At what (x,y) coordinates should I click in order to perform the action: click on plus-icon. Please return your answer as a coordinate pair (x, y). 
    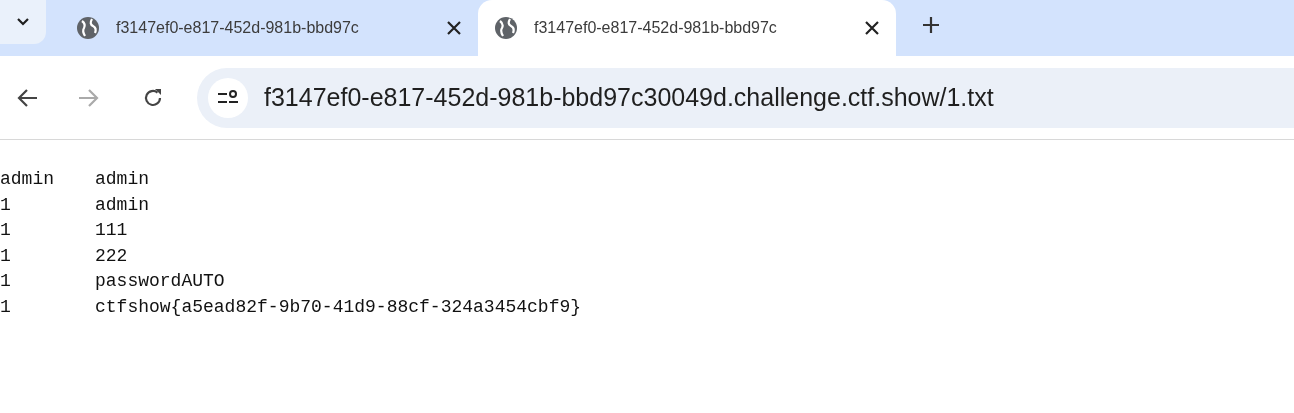
    Looking at the image, I should click on (931, 25).